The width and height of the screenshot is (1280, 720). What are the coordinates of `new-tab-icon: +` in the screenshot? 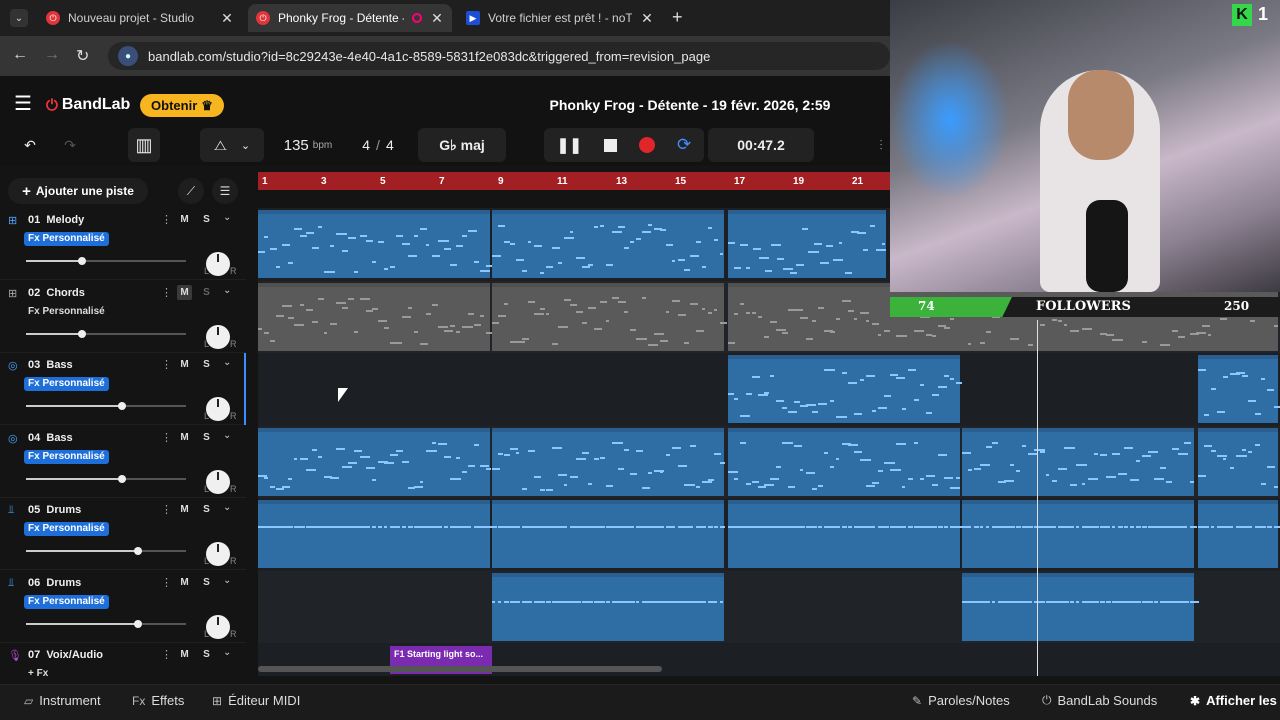 It's located at (677, 17).